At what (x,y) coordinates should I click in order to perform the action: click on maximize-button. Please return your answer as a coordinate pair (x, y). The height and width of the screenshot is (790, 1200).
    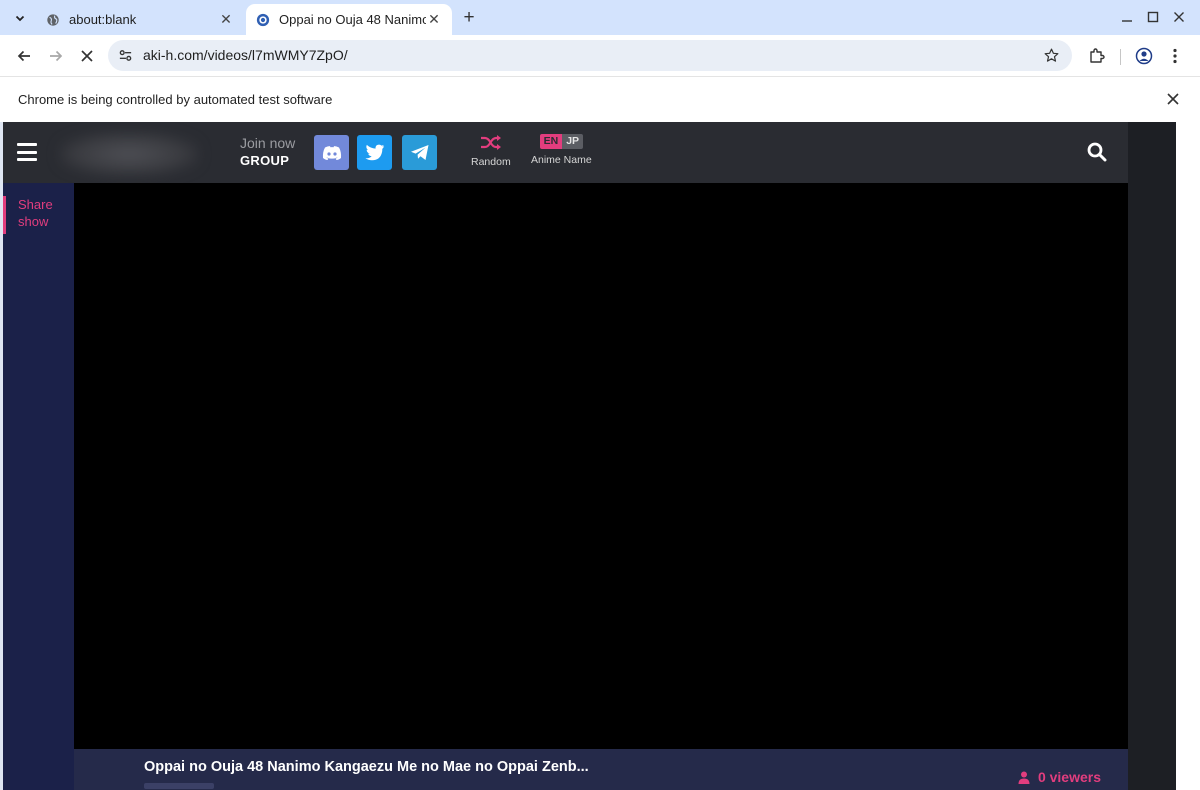
    Looking at the image, I should click on (1153, 17).